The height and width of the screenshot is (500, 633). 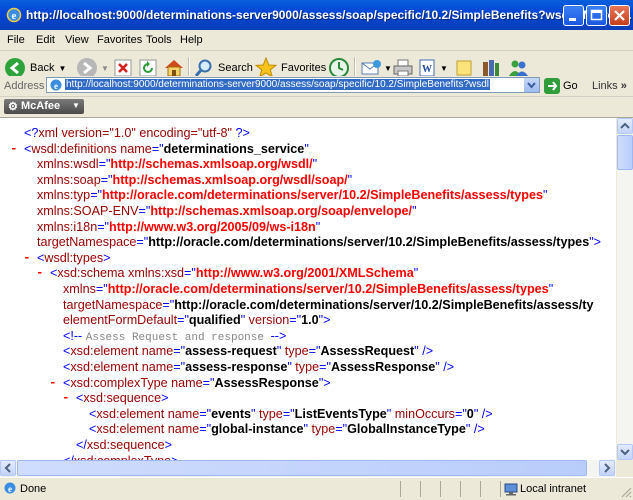 I want to click on address-dropdown-button, so click(x=531, y=85).